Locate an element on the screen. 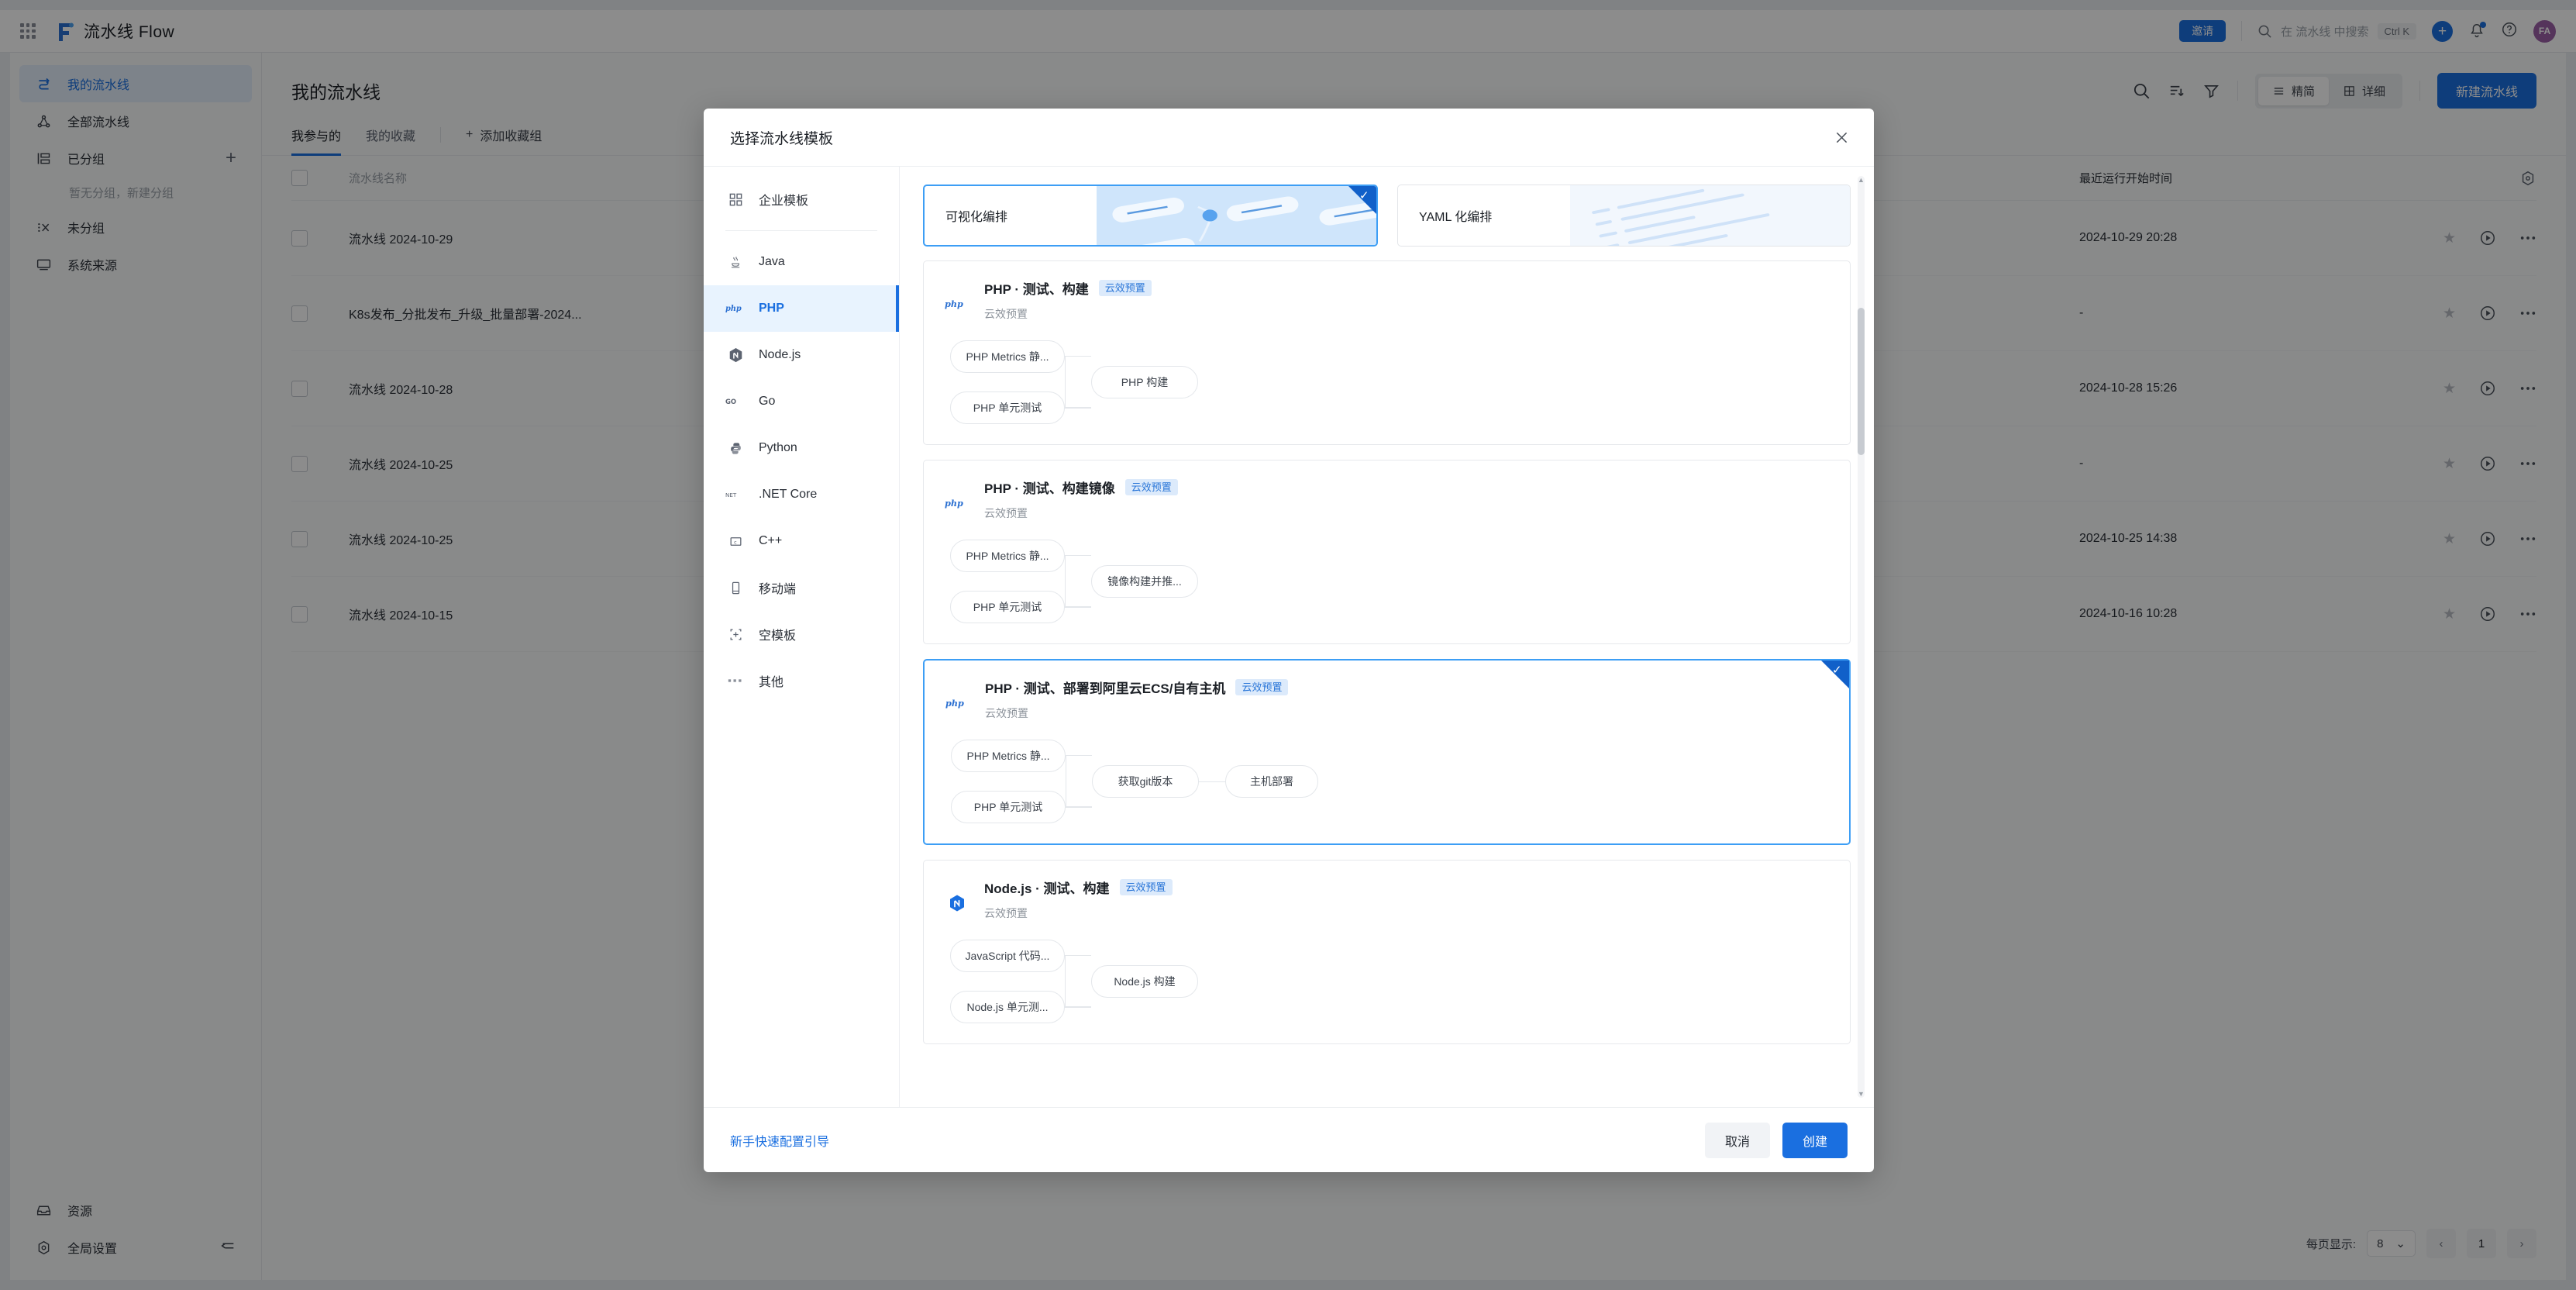  global-search: 在 流水线 中搜索 Ctrl K is located at coordinates (2336, 31).